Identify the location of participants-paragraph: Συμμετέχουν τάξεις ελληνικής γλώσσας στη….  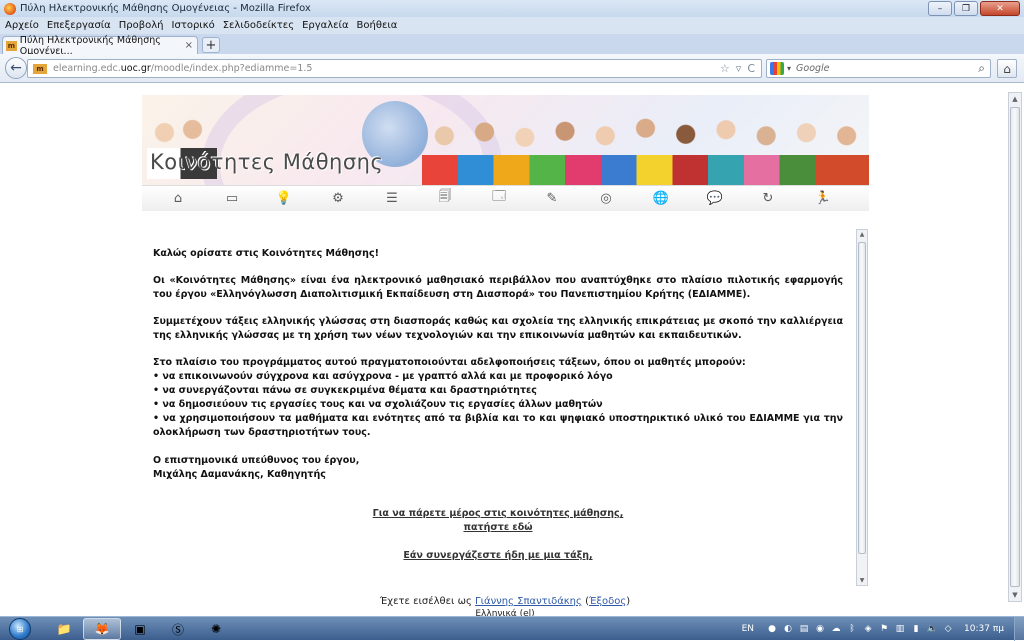
(498, 328).